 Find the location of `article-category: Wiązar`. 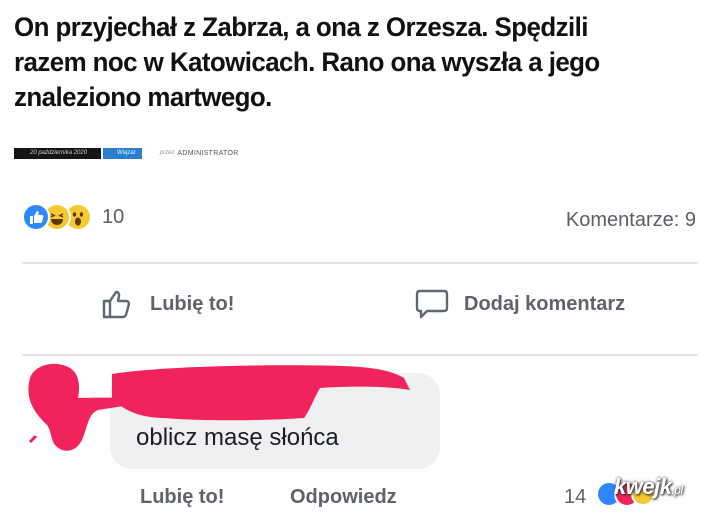

article-category: Wiązar is located at coordinates (122, 153).